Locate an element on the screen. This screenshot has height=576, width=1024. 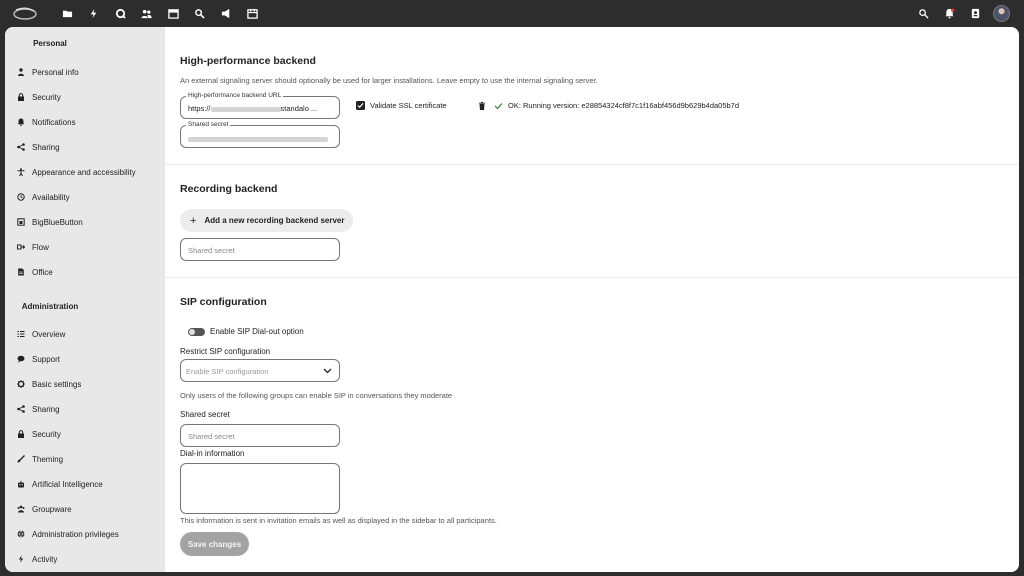
sidebar-item-admin-sharing: Sharing is located at coordinates (89, 409).